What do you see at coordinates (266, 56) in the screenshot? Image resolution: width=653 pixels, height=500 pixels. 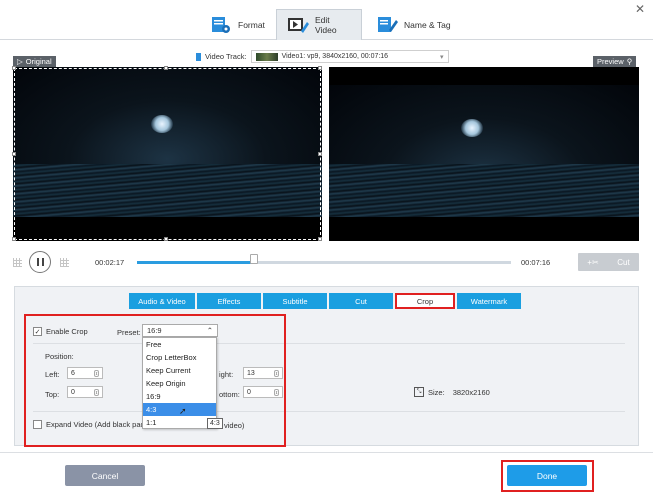 I see `video-track-thumbnail` at bounding box center [266, 56].